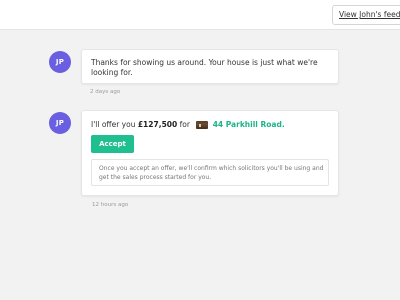 This screenshot has width=400, height=300. Describe the element at coordinates (113, 124) in the screenshot. I see `offer-prefix: I'll offer you` at that location.